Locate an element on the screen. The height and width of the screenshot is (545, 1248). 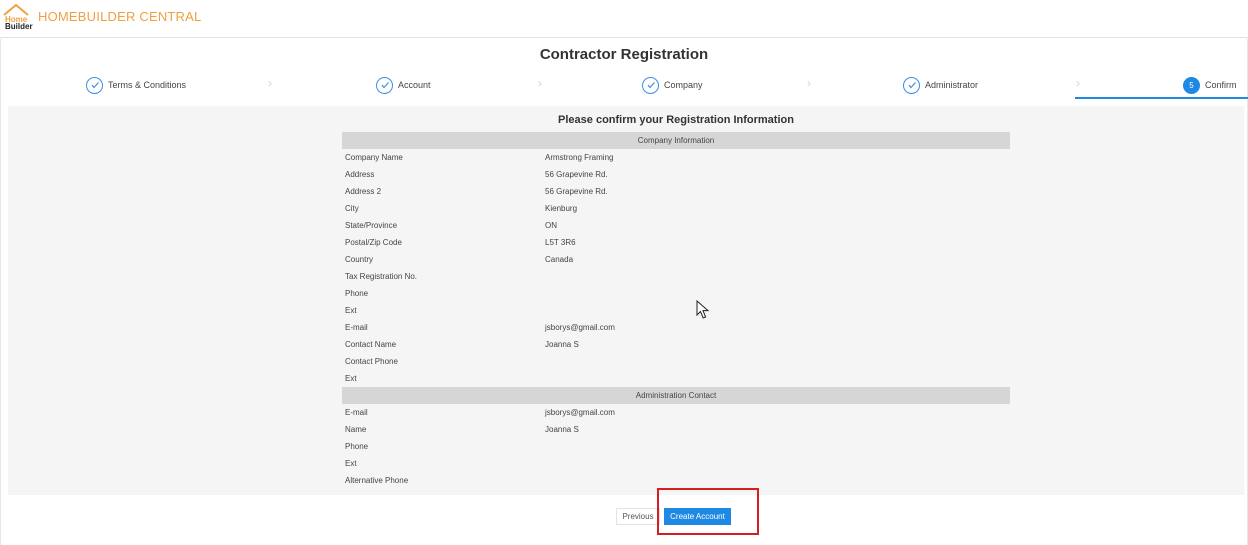
previous-button: Previous is located at coordinates (638, 516).